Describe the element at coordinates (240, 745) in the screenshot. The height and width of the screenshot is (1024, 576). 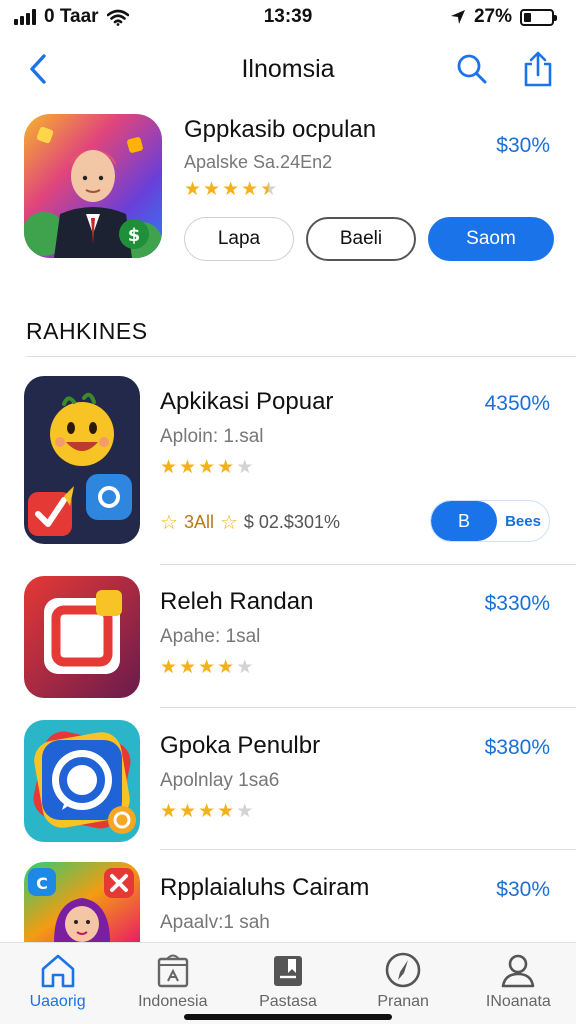
I see `app-title: Gpoka Penulbr` at that location.